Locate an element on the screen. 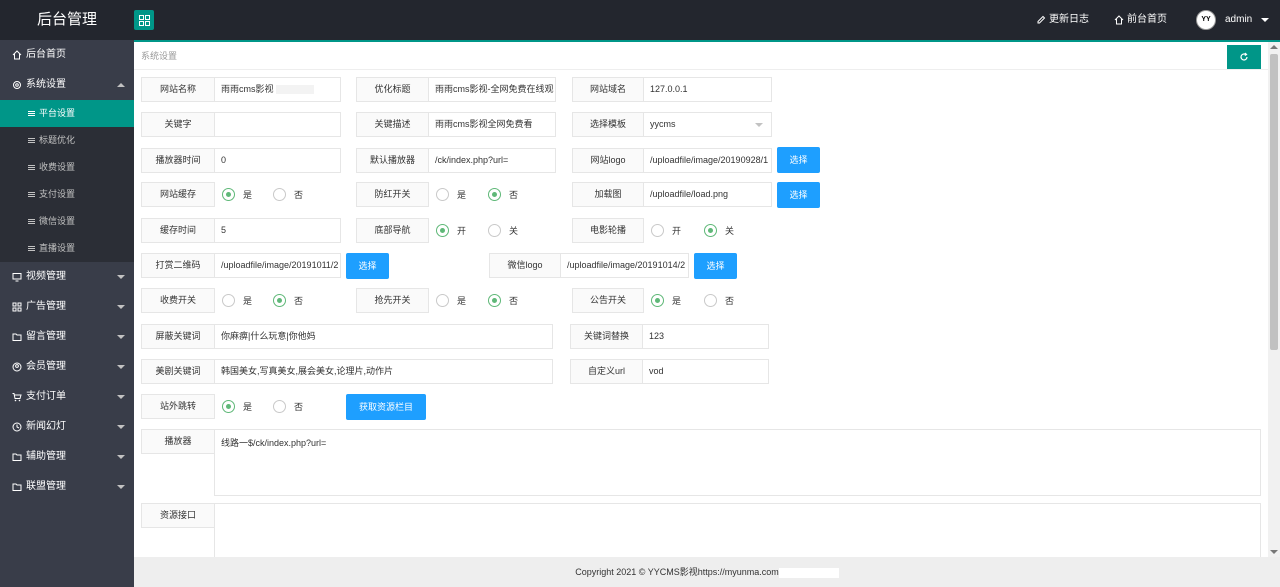 The height and width of the screenshot is (587, 1280). sidebar-item-messages: 留言管理 is located at coordinates (67, 337).